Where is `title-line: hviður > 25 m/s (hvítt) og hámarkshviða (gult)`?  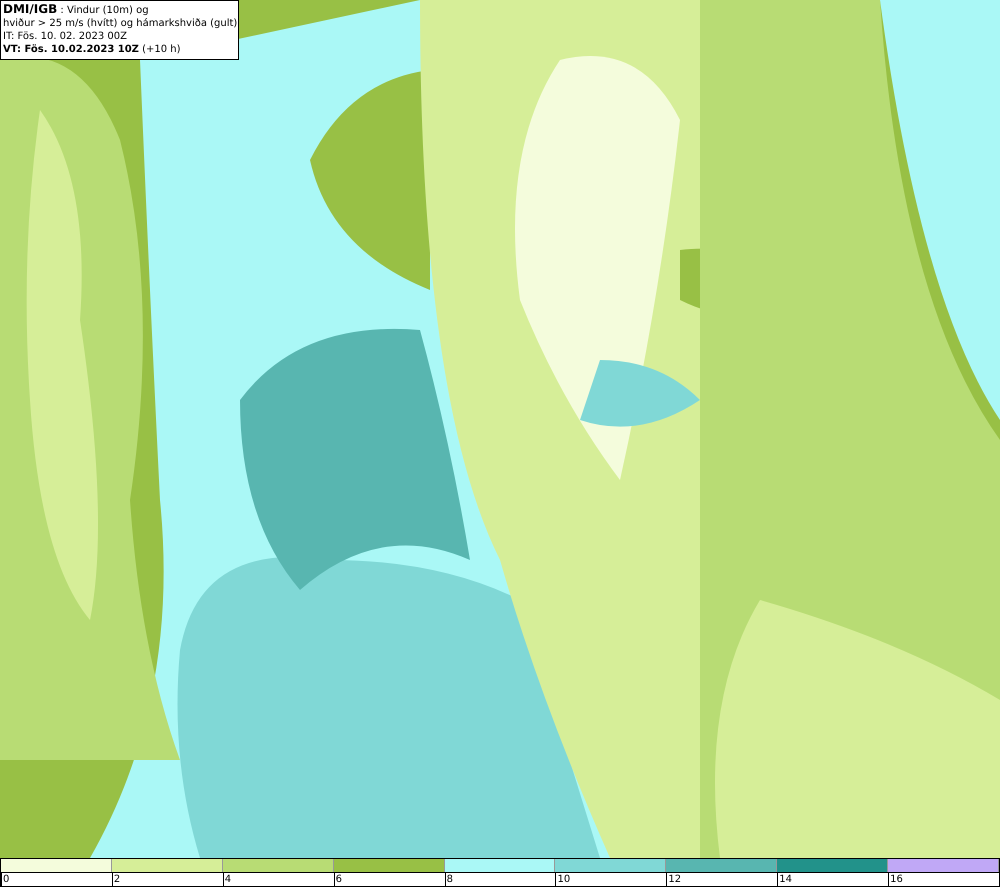
title-line: hviður > 25 m/s (hvítt) og hámarkshviða (gult) is located at coordinates (119, 23).